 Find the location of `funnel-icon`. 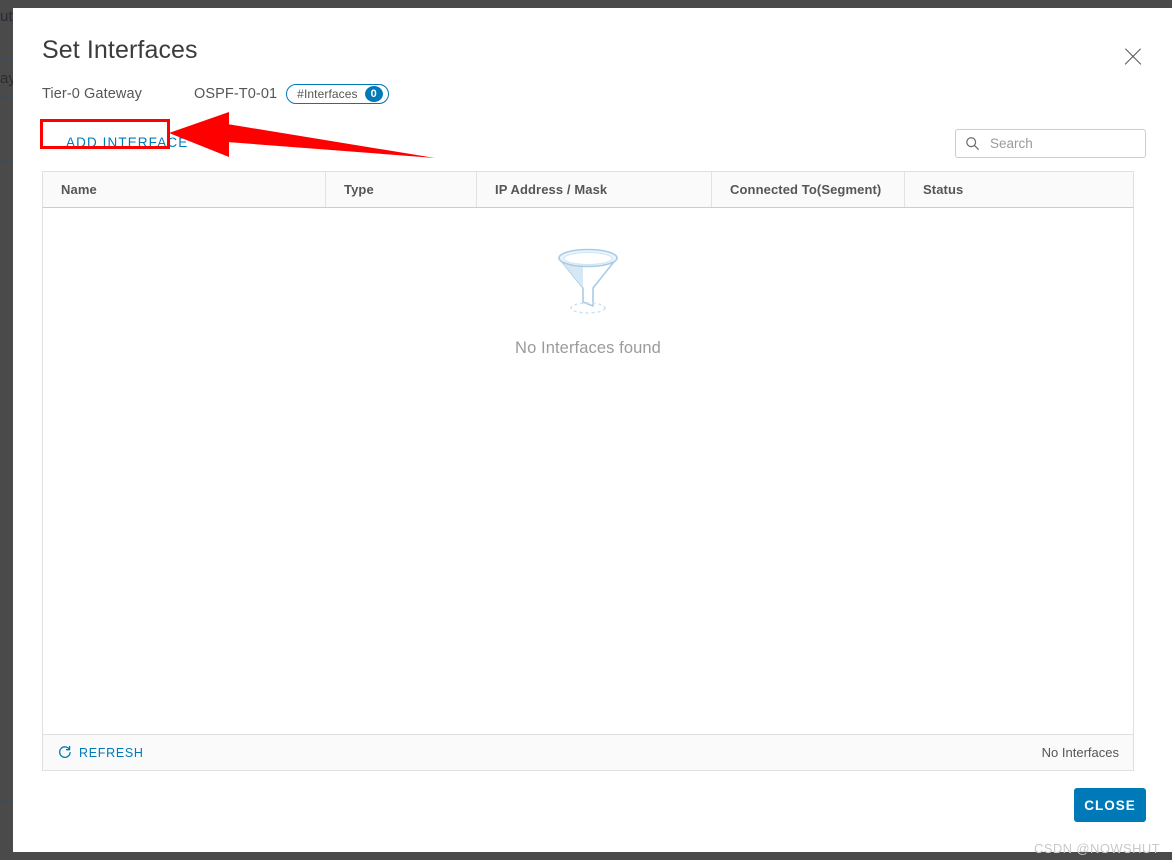

funnel-icon is located at coordinates (588, 282).